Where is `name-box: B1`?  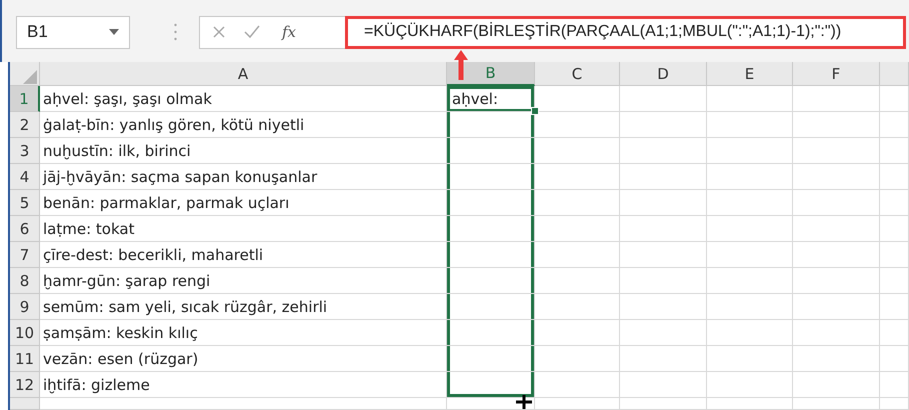 name-box: B1 is located at coordinates (73, 32).